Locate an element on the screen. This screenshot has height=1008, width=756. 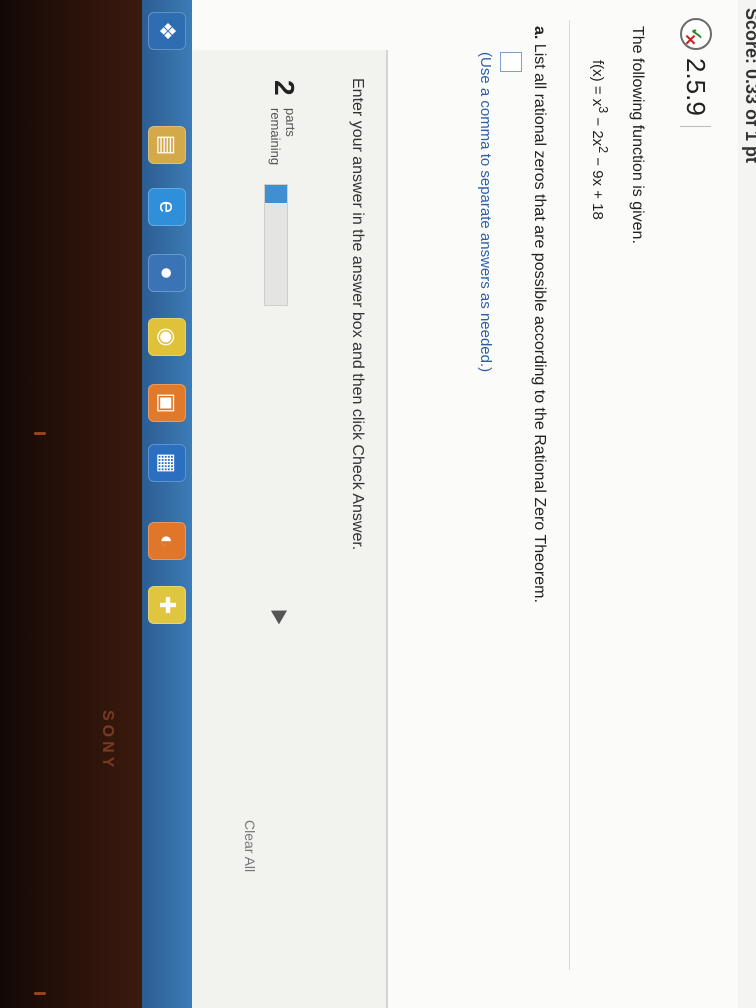
app-yellow-icon: ✚ is located at coordinates (167, 605).